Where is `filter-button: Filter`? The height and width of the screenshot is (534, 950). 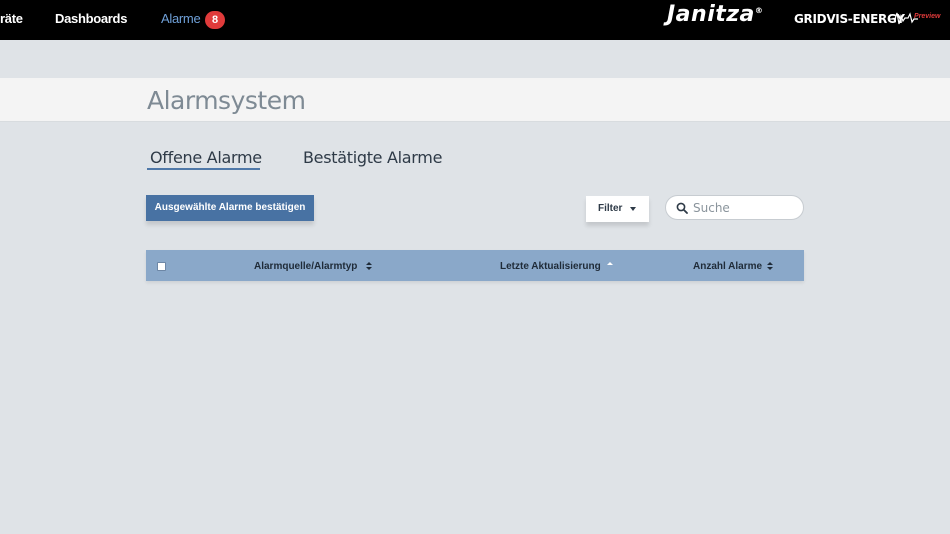 filter-button: Filter is located at coordinates (617, 209).